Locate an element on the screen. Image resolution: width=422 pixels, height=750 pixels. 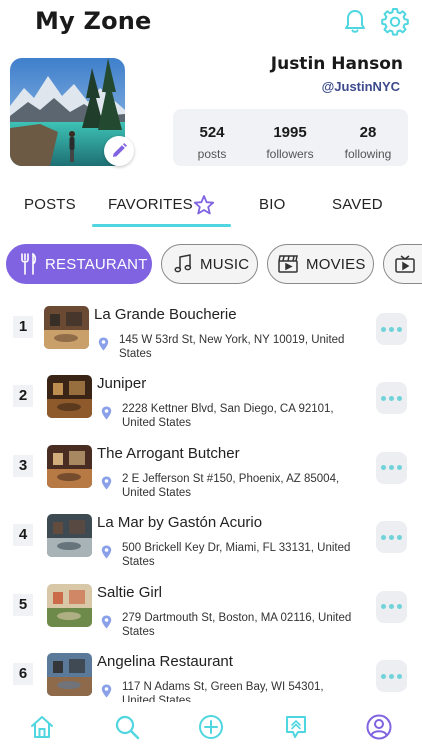
active-tab-indicator is located at coordinates (161, 225).